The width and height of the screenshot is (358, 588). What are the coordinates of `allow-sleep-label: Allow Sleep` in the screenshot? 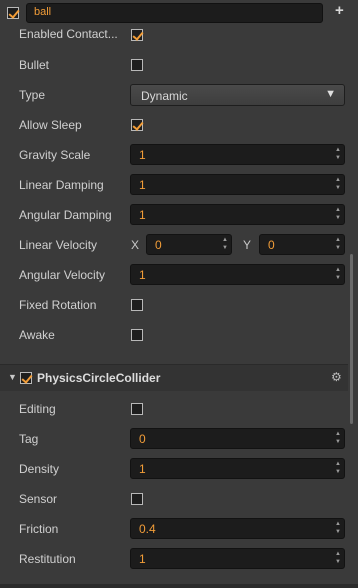 It's located at (50, 125).